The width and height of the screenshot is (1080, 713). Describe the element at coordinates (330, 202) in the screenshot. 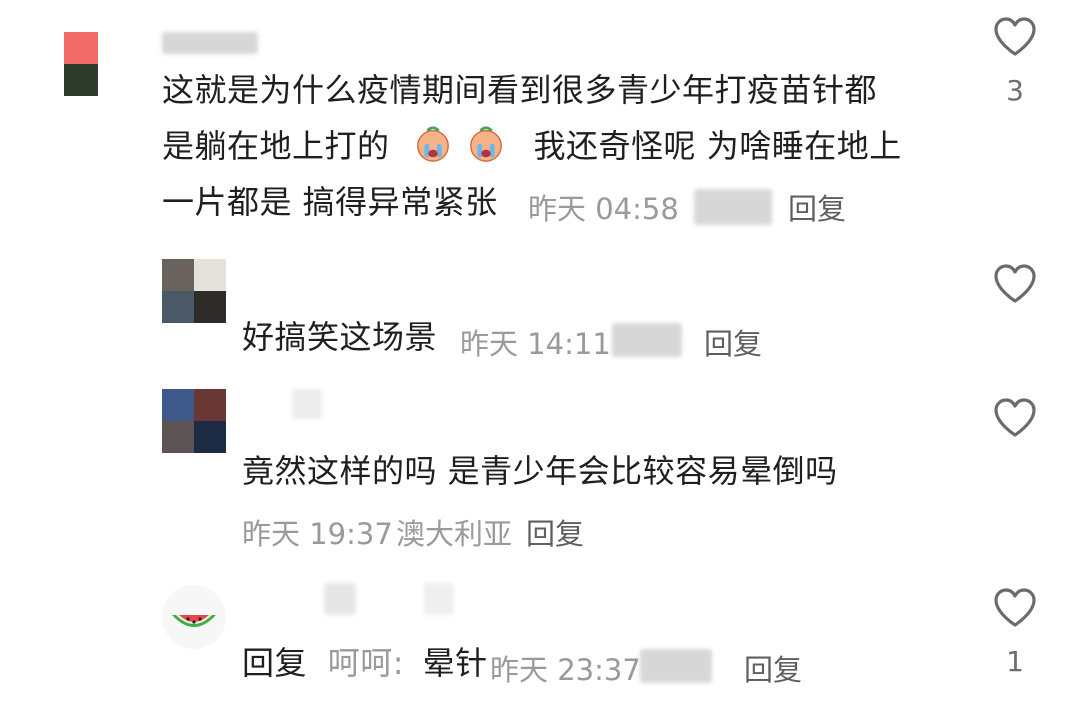

I see `comment-text-line: 一片都是 搞得异常紧张` at that location.